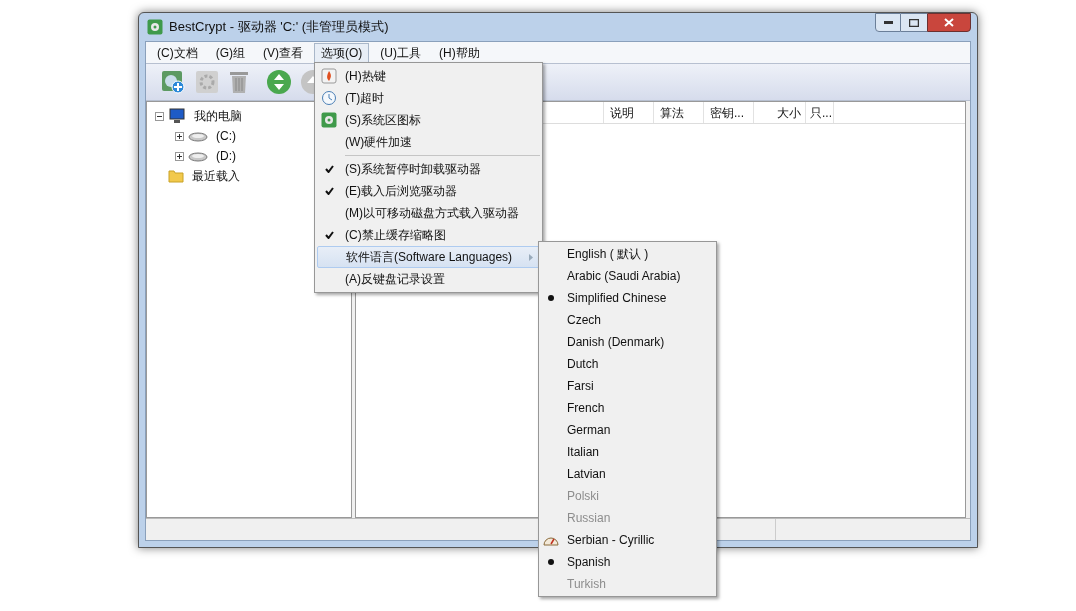  What do you see at coordinates (428, 235) in the screenshot?
I see `menu-item: (C)禁止缓存缩略图` at bounding box center [428, 235].